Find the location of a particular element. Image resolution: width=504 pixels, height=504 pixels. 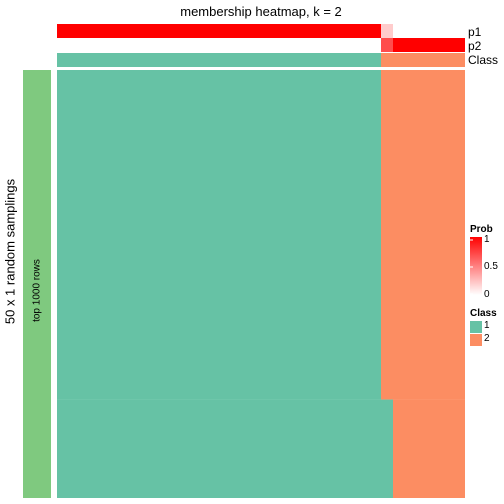

legend-class-title: Class is located at coordinates (483, 313).